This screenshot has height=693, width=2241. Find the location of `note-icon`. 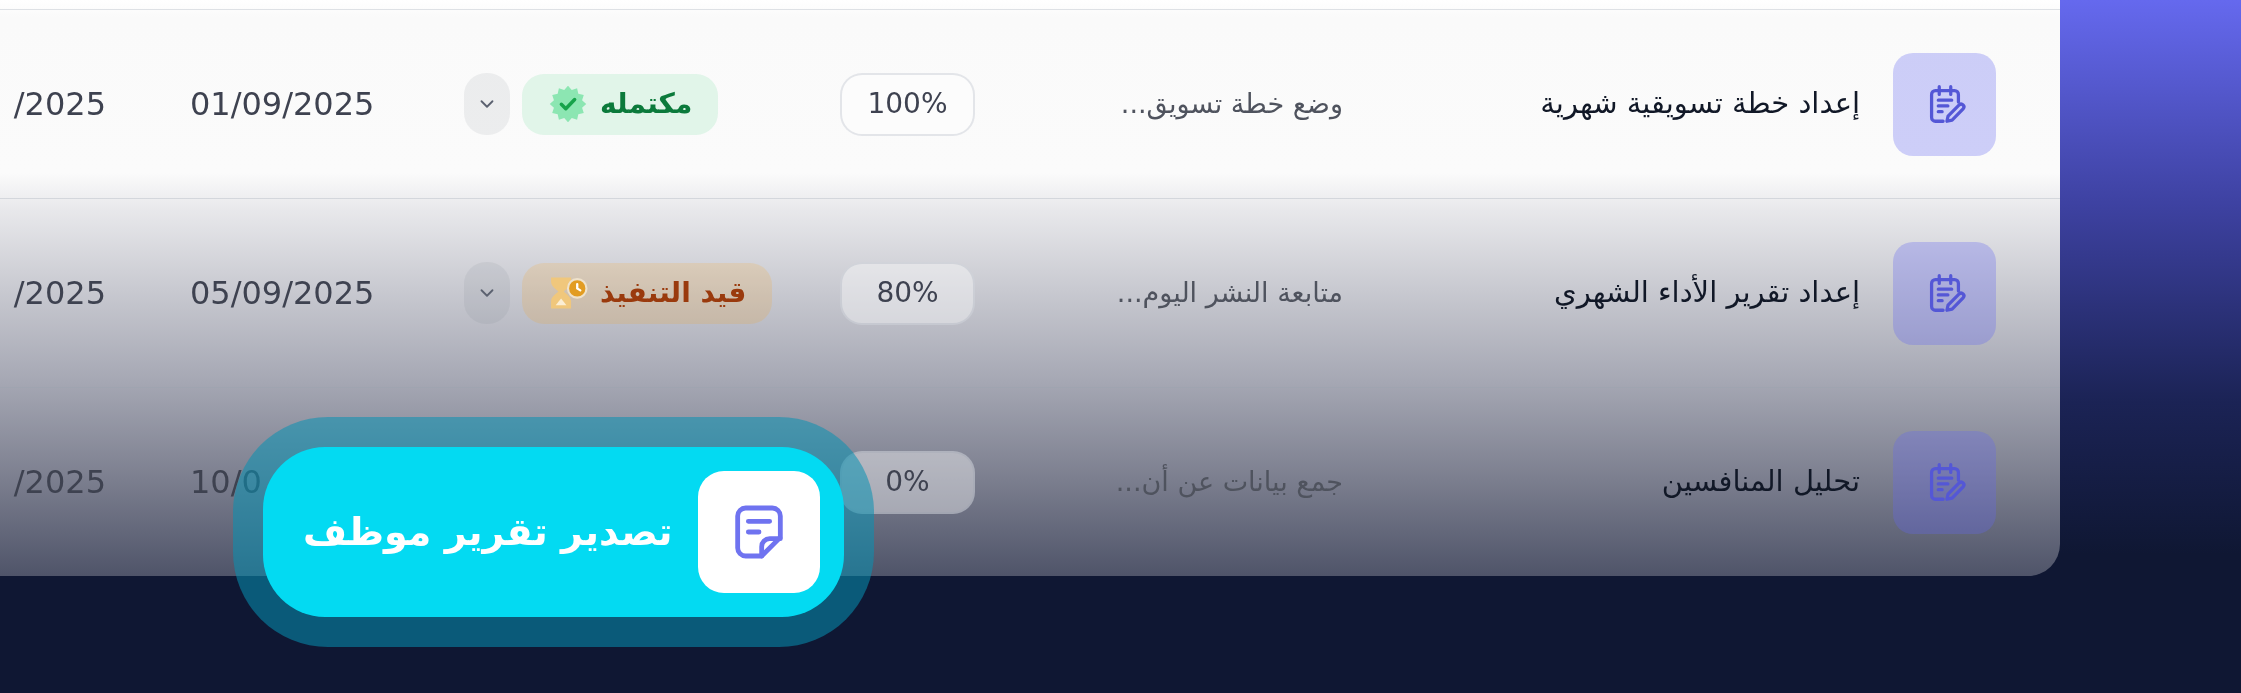

note-icon is located at coordinates (758, 532).